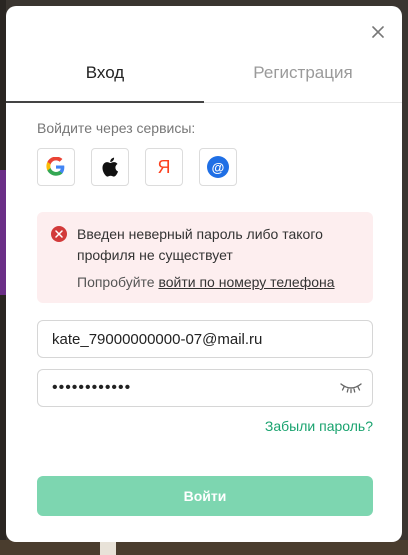  I want to click on error-hint-text: Попробуйте, so click(118, 282).